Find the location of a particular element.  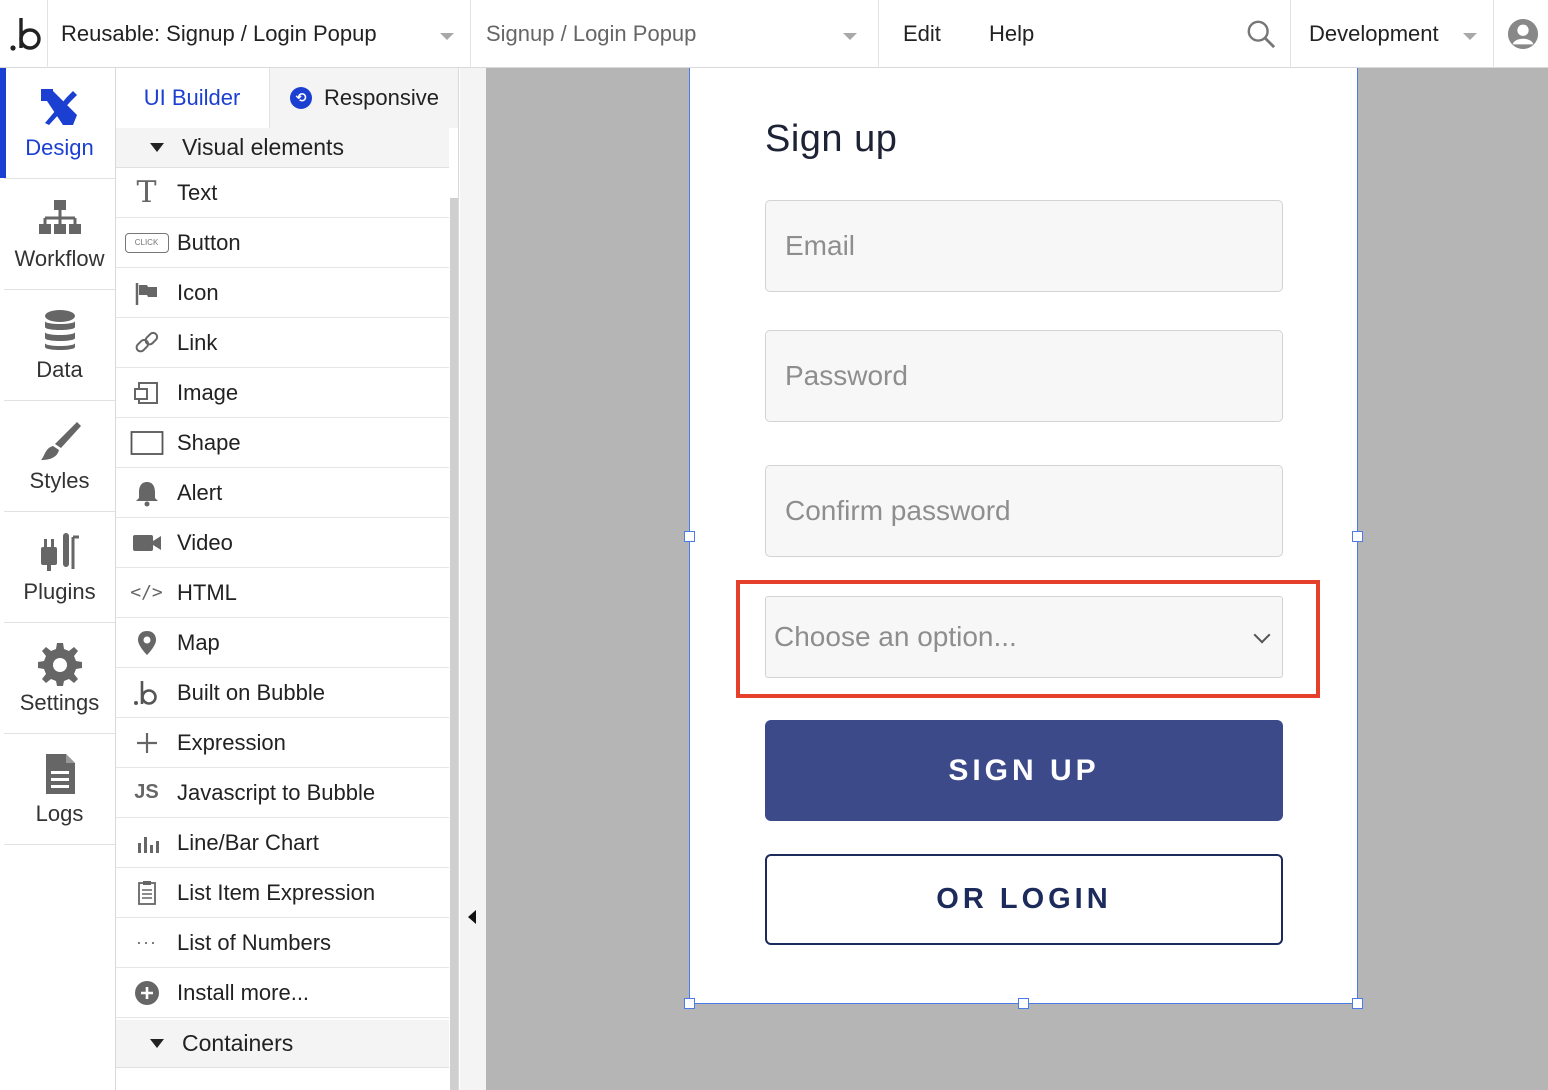

flag-icon is located at coordinates (146, 293).